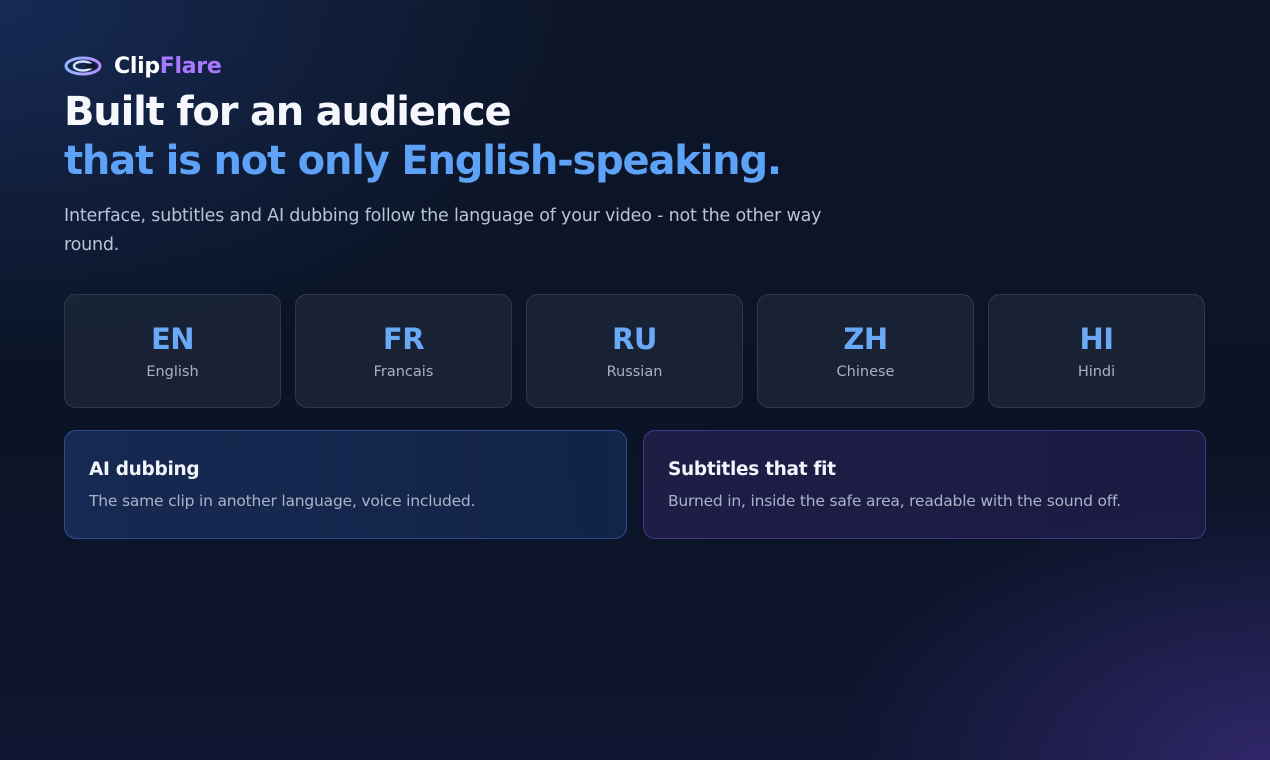 This screenshot has width=1270, height=760. Describe the element at coordinates (865, 339) in the screenshot. I see `language-code: ZH` at that location.